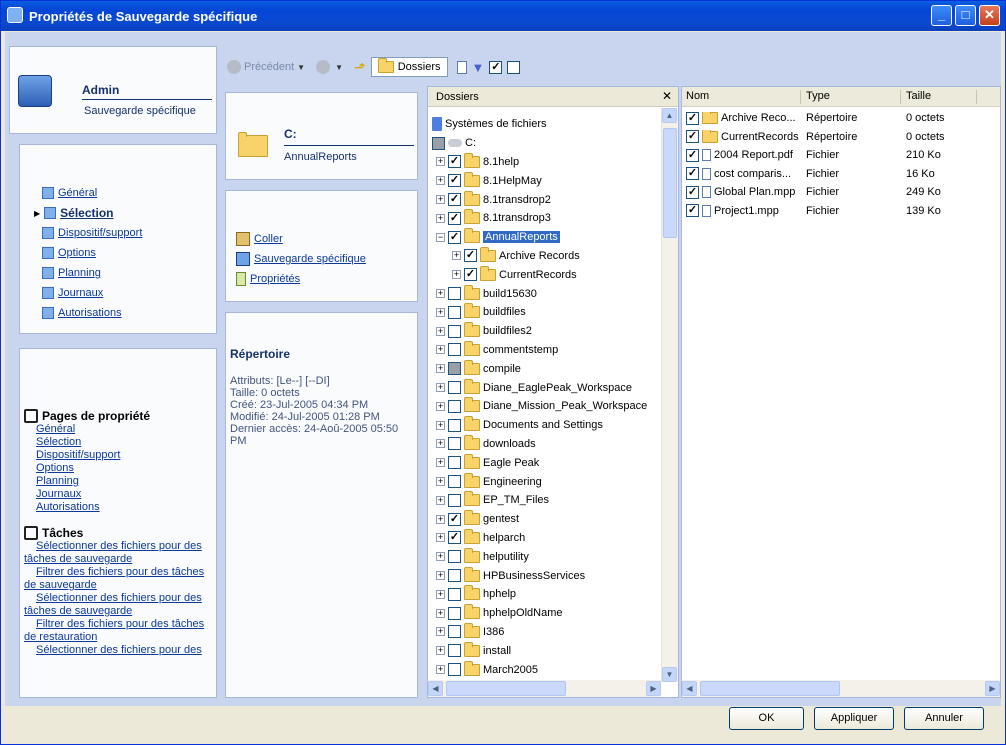  What do you see at coordinates (409, 67) in the screenshot?
I see `folders-button: Dossiers` at bounding box center [409, 67].